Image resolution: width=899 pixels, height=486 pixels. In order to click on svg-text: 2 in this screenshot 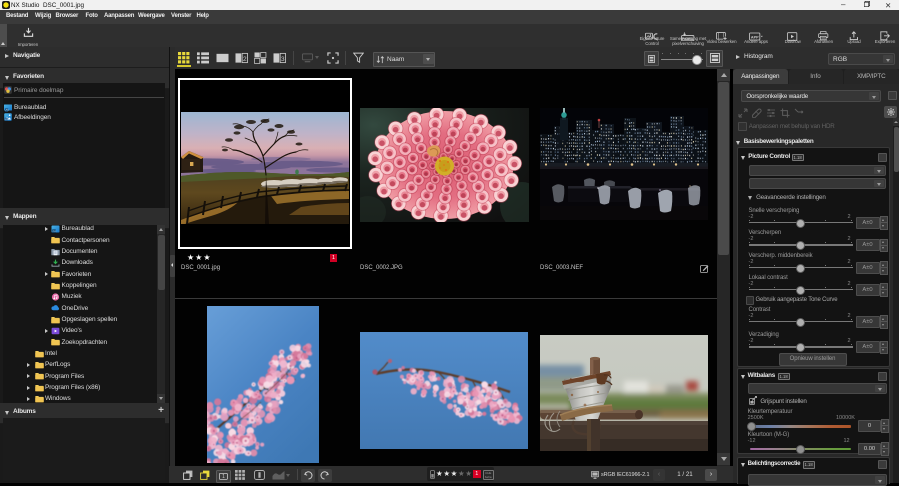, I will do `click(245, 58)`.